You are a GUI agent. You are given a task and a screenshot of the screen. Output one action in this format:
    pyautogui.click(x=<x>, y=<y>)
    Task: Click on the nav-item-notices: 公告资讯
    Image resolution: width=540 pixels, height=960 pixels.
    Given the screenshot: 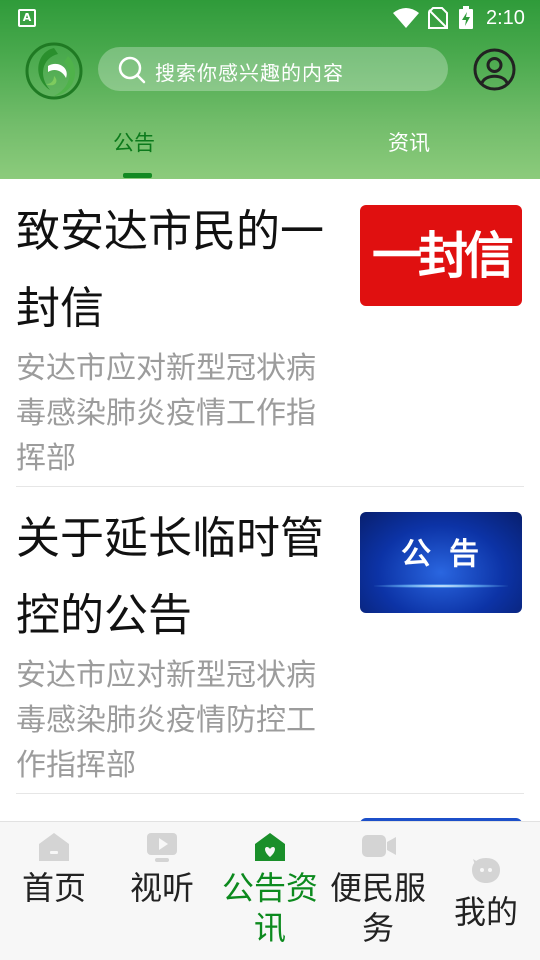 What is the action you would take?
    pyautogui.click(x=270, y=891)
    